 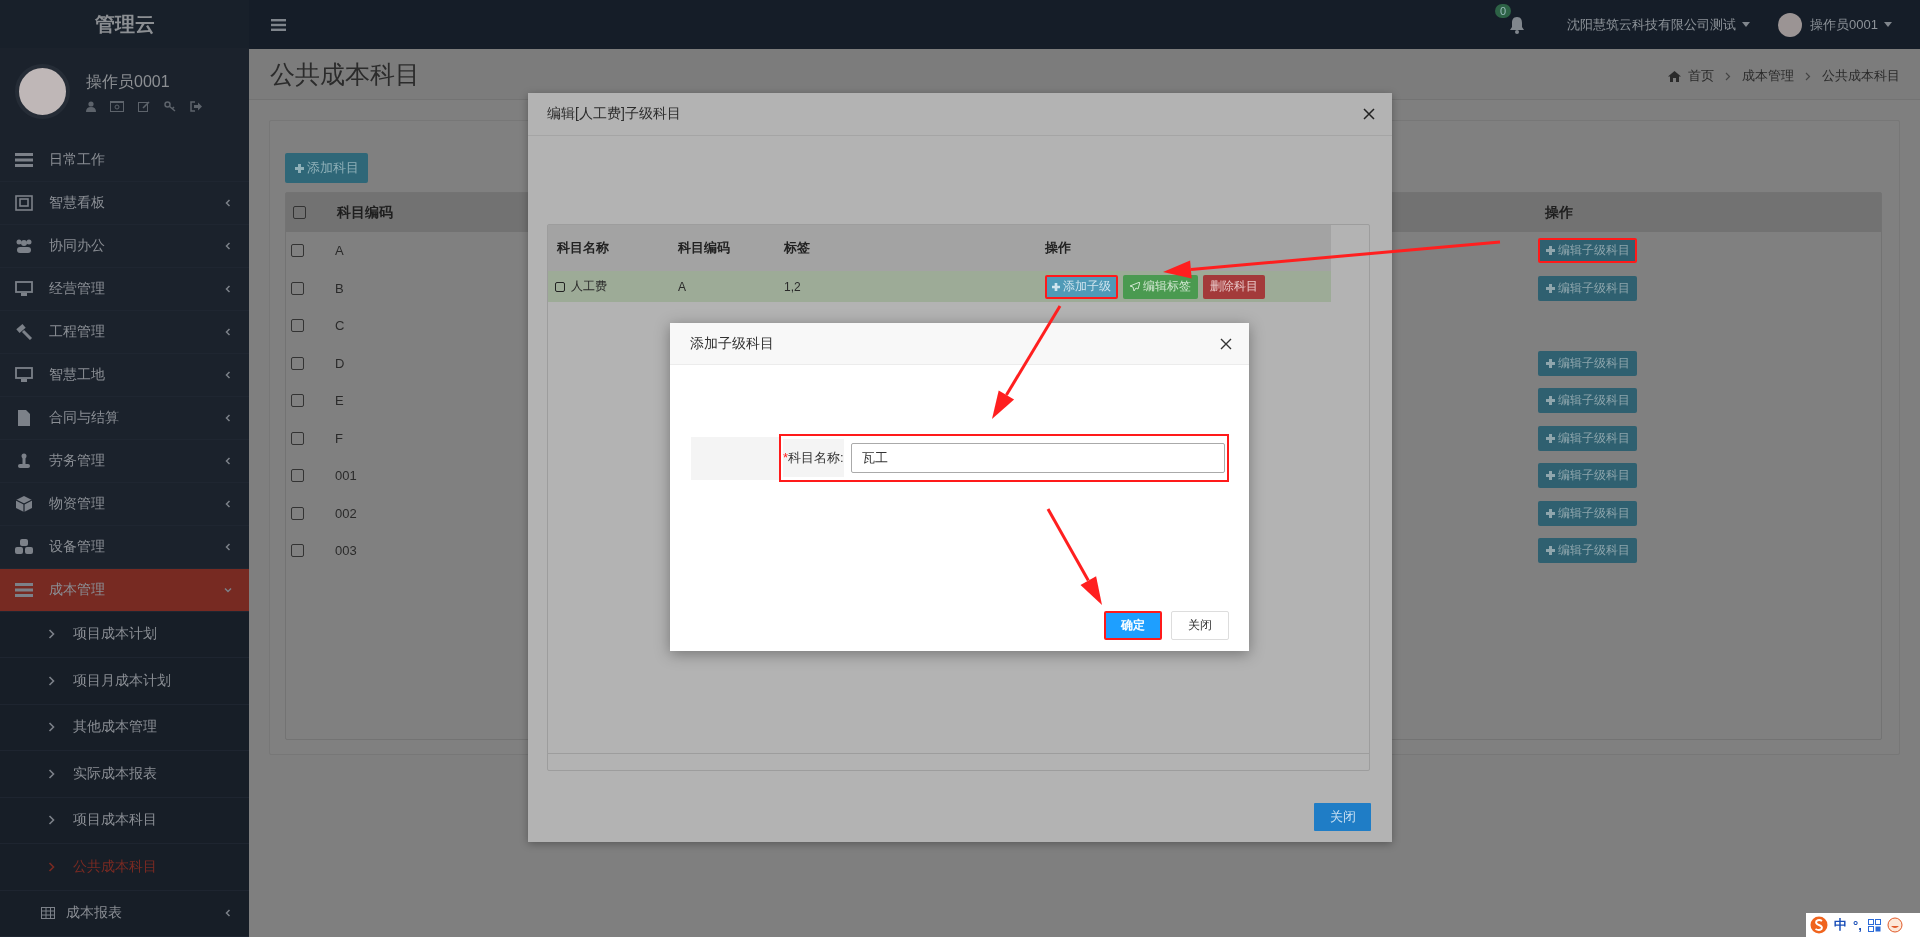 I want to click on id-card-icon, so click(x=117, y=106).